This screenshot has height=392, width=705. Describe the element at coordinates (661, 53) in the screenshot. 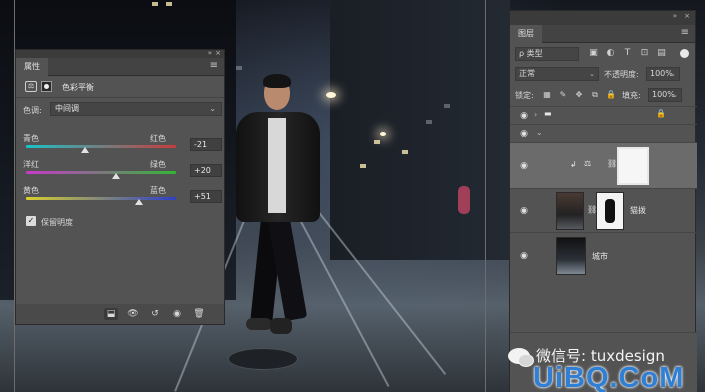

I see `smart-object-filter-icon: ▤` at that location.